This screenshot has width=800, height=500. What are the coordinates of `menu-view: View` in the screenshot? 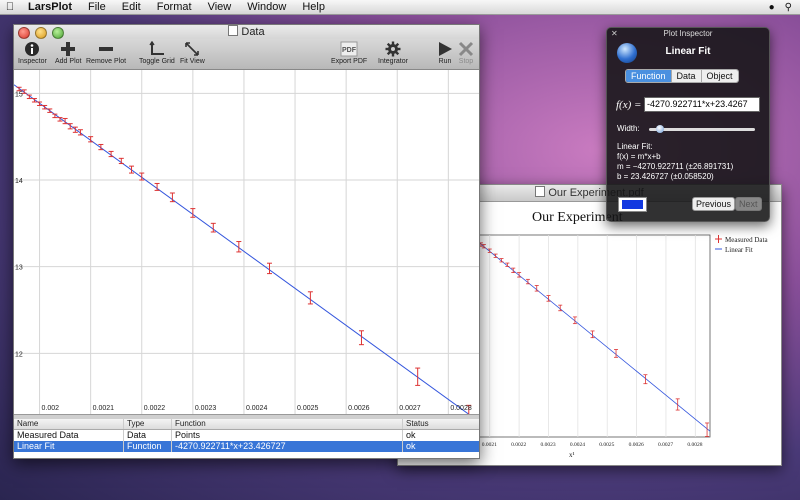 It's located at (220, 7).